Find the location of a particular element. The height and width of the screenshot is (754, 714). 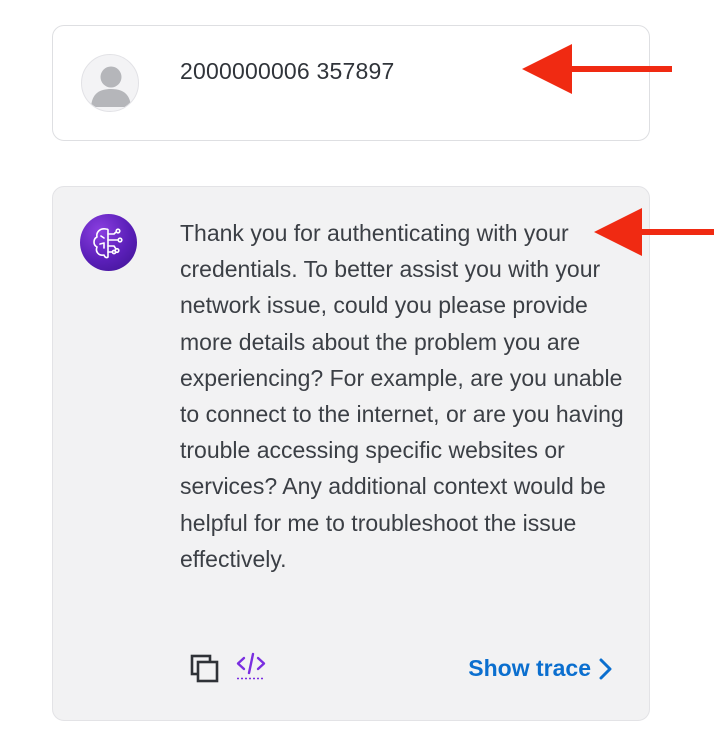

user-message-text: 2000000006 357897 is located at coordinates (287, 71).